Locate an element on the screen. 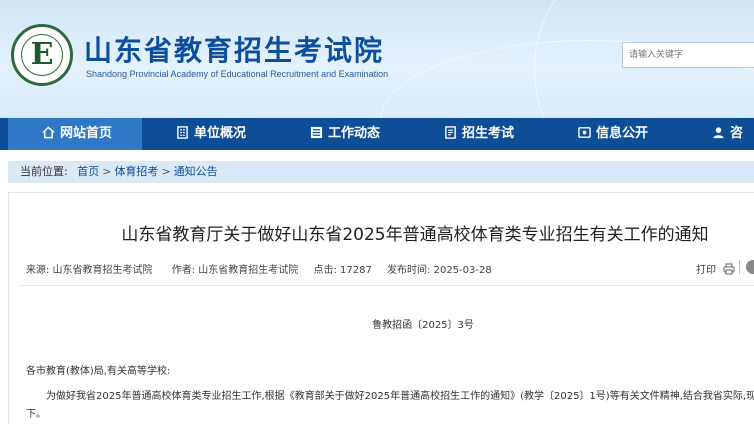  print-label: 打印 is located at coordinates (706, 270).